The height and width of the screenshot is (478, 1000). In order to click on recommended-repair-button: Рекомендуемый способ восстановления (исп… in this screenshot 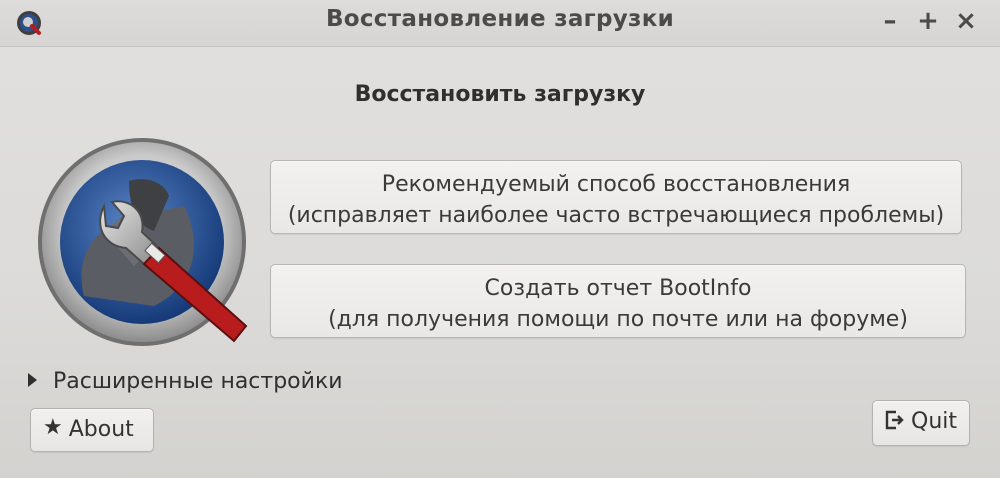, I will do `click(616, 197)`.